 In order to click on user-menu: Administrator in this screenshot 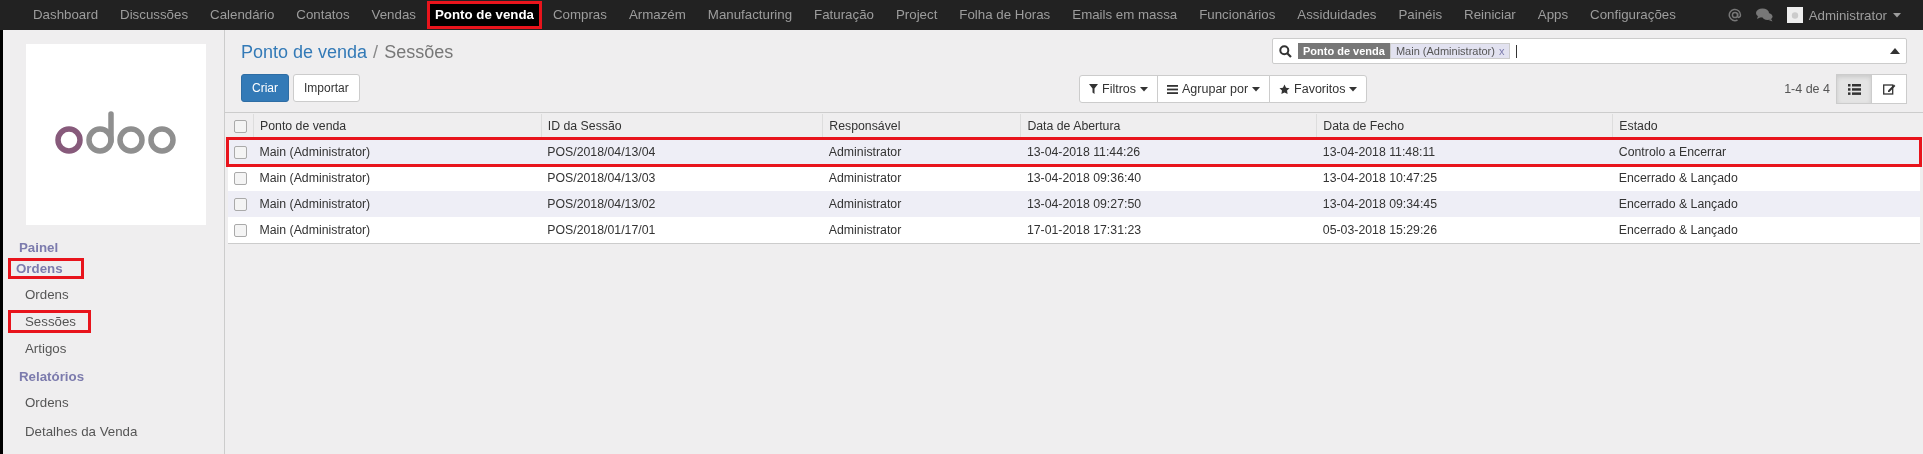, I will do `click(1843, 15)`.